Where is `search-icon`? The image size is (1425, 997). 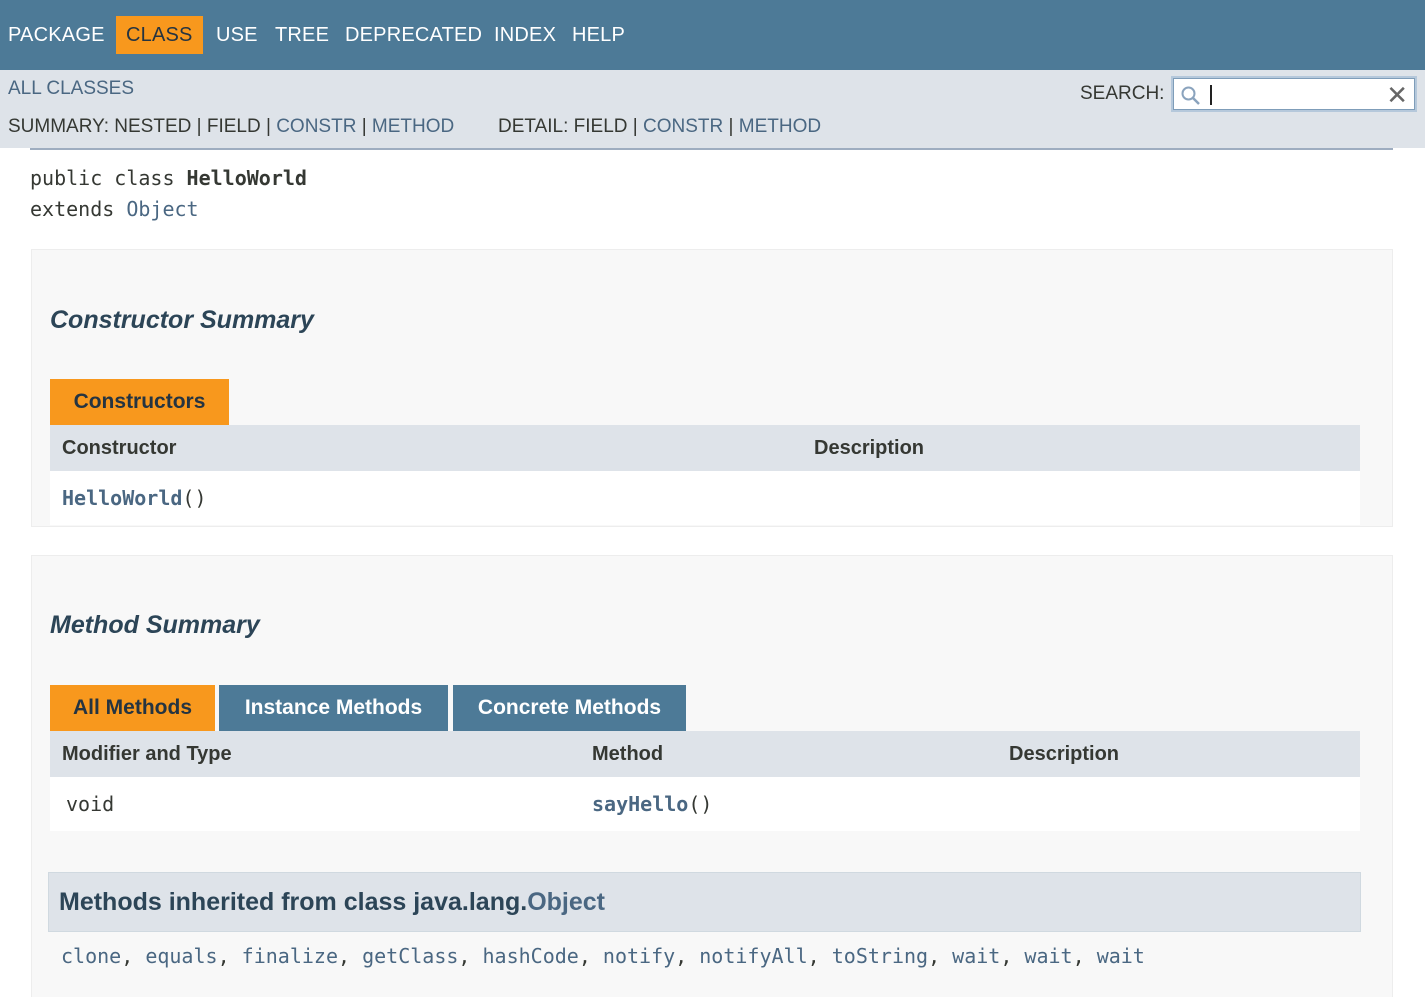
search-icon is located at coordinates (1190, 95).